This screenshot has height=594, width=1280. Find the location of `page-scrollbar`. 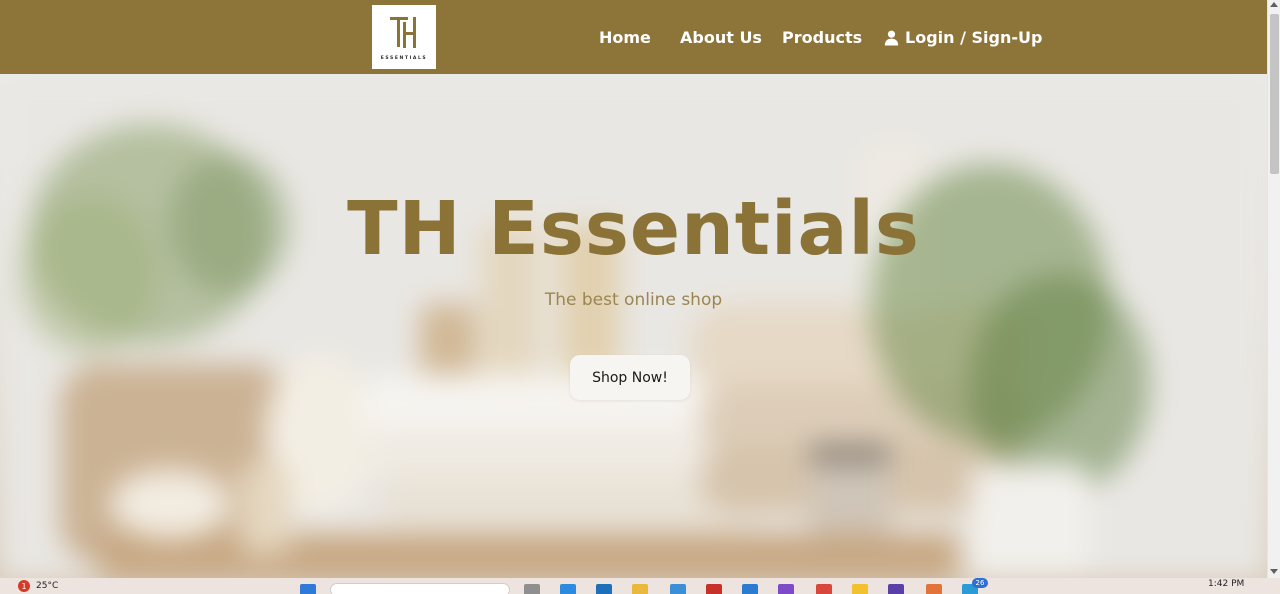

page-scrollbar is located at coordinates (1273, 289).